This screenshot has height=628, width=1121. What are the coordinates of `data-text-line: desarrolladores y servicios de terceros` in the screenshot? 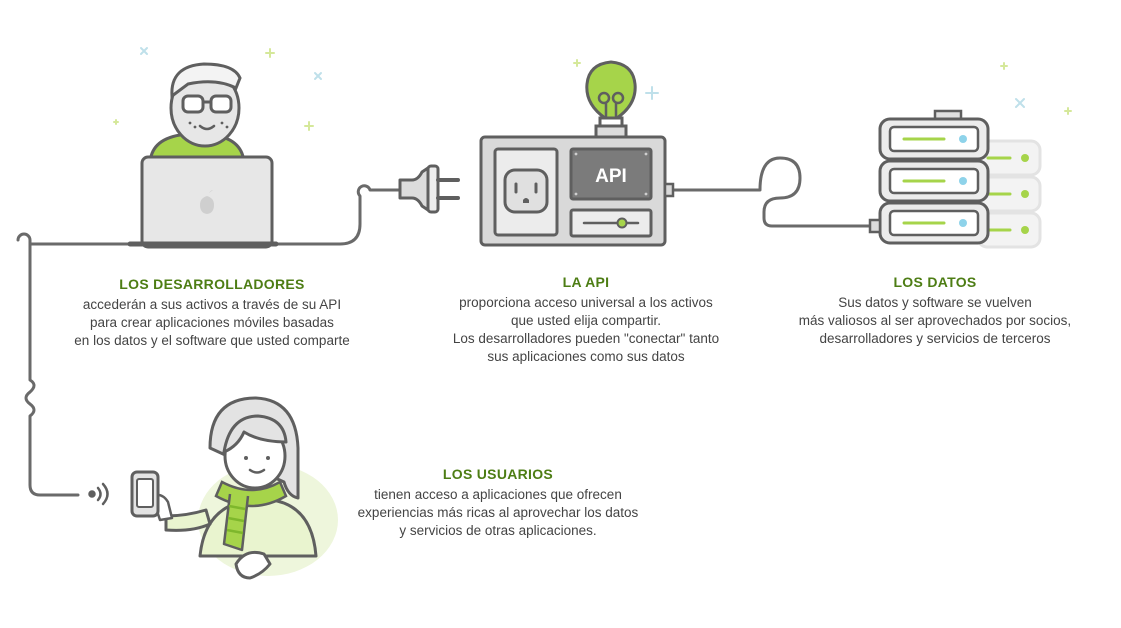 It's located at (935, 338).